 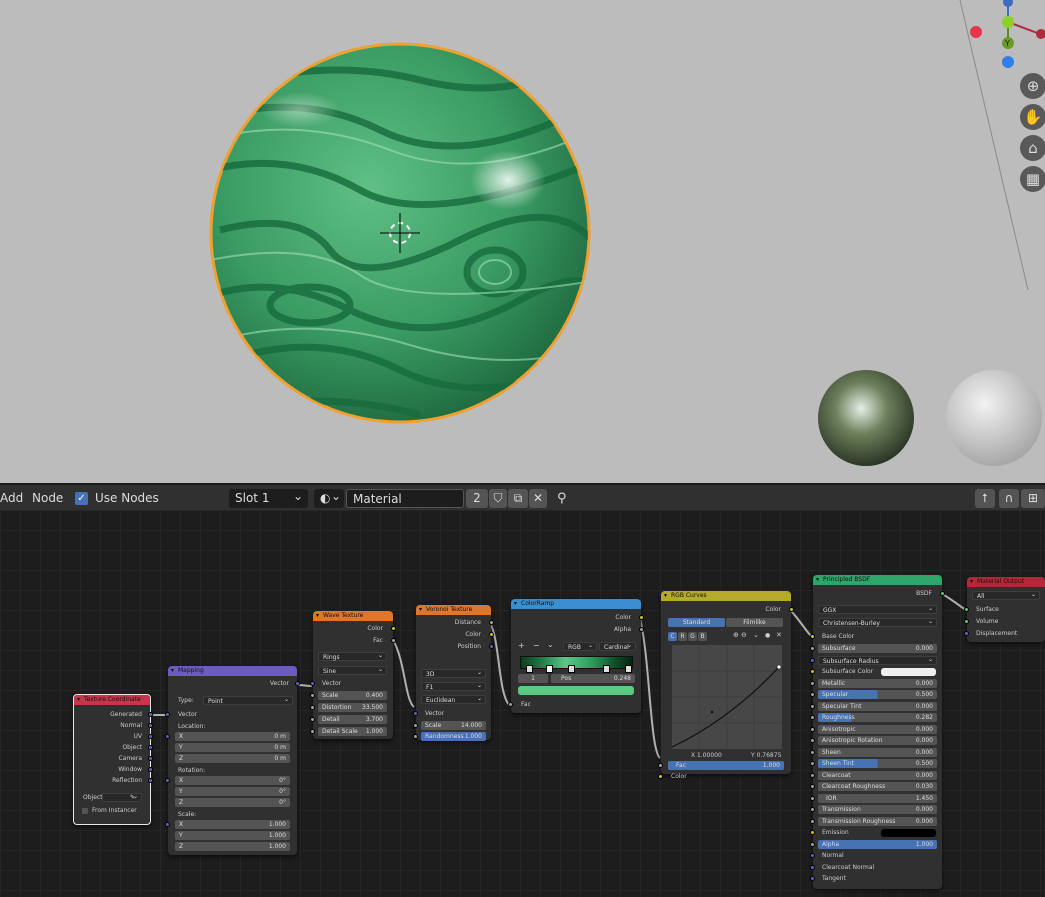 What do you see at coordinates (617, 646) in the screenshot?
I see `interpolation-dropdown: Cardinal` at bounding box center [617, 646].